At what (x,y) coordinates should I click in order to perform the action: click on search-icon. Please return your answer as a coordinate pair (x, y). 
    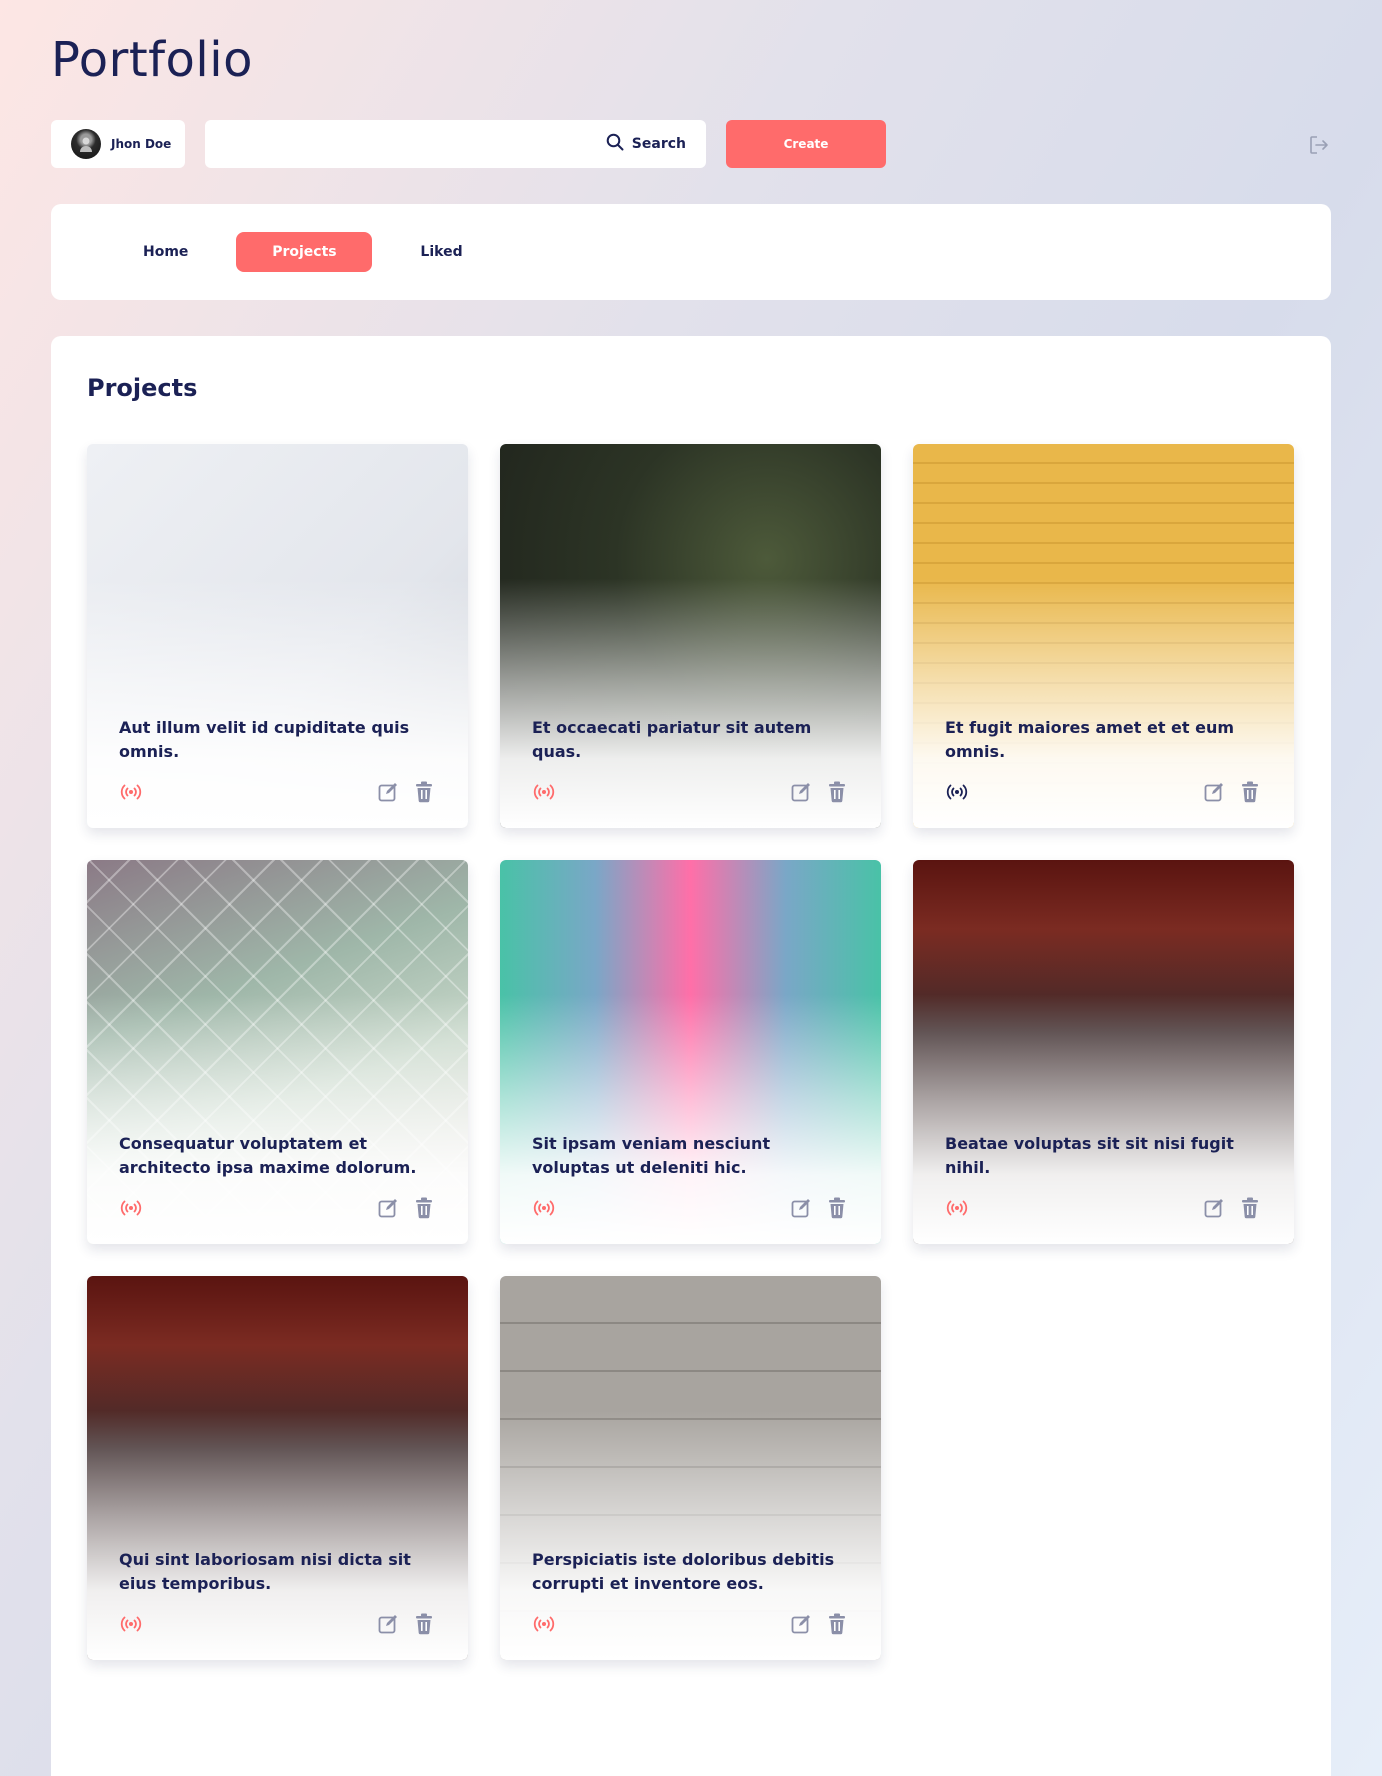
    Looking at the image, I should click on (615, 144).